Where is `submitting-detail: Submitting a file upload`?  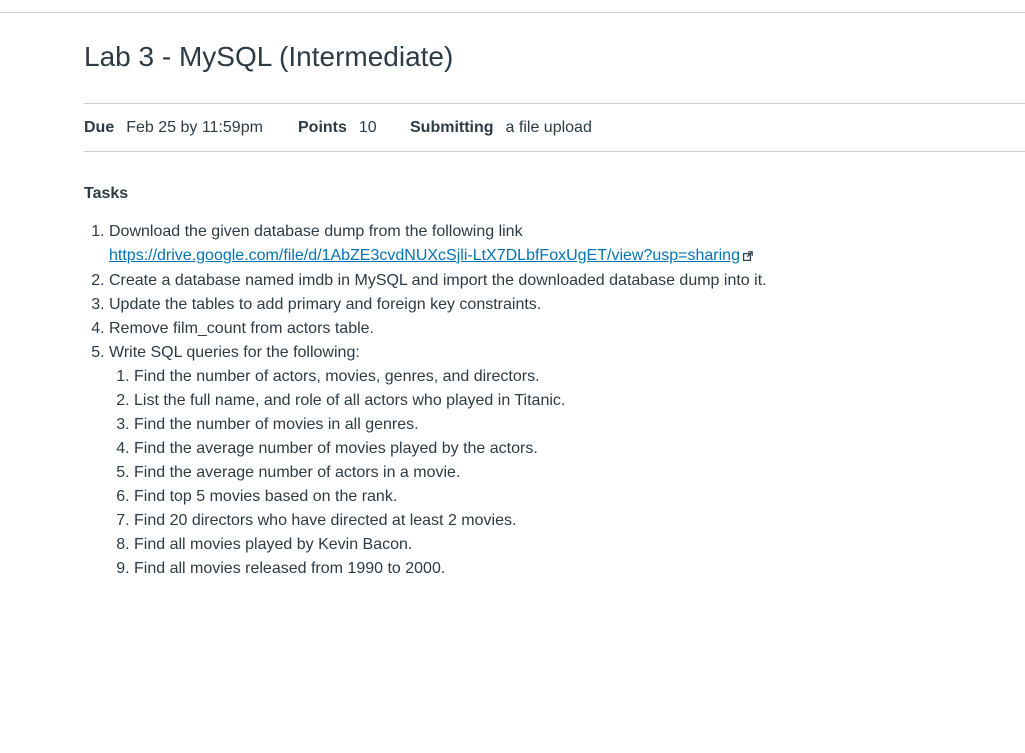
submitting-detail: Submitting a file upload is located at coordinates (501, 128).